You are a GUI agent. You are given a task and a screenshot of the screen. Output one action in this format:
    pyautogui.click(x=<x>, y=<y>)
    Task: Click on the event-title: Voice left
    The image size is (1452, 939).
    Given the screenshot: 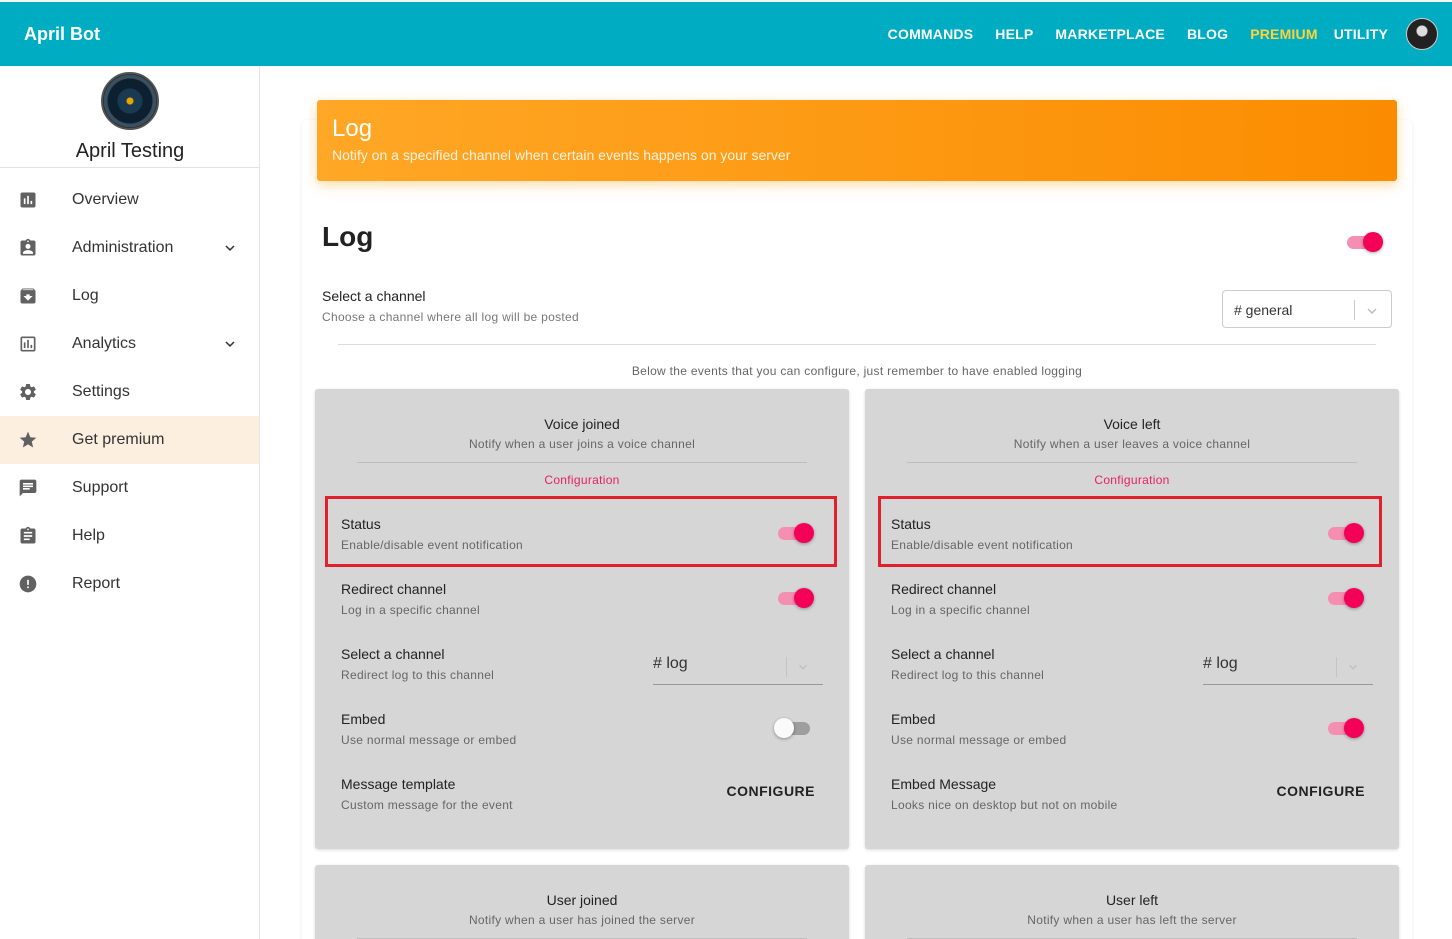 What is the action you would take?
    pyautogui.click(x=1132, y=424)
    